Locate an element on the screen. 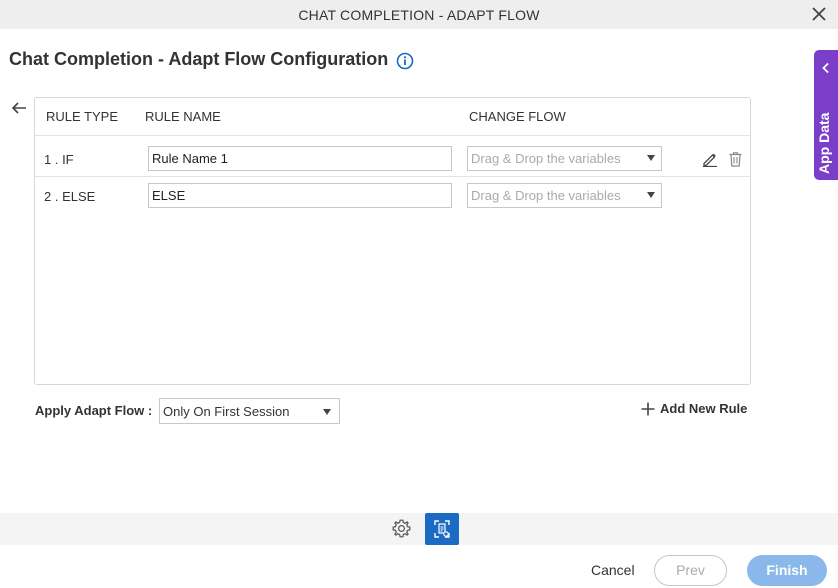  header-rule-name: RULE NAME is located at coordinates (183, 116).